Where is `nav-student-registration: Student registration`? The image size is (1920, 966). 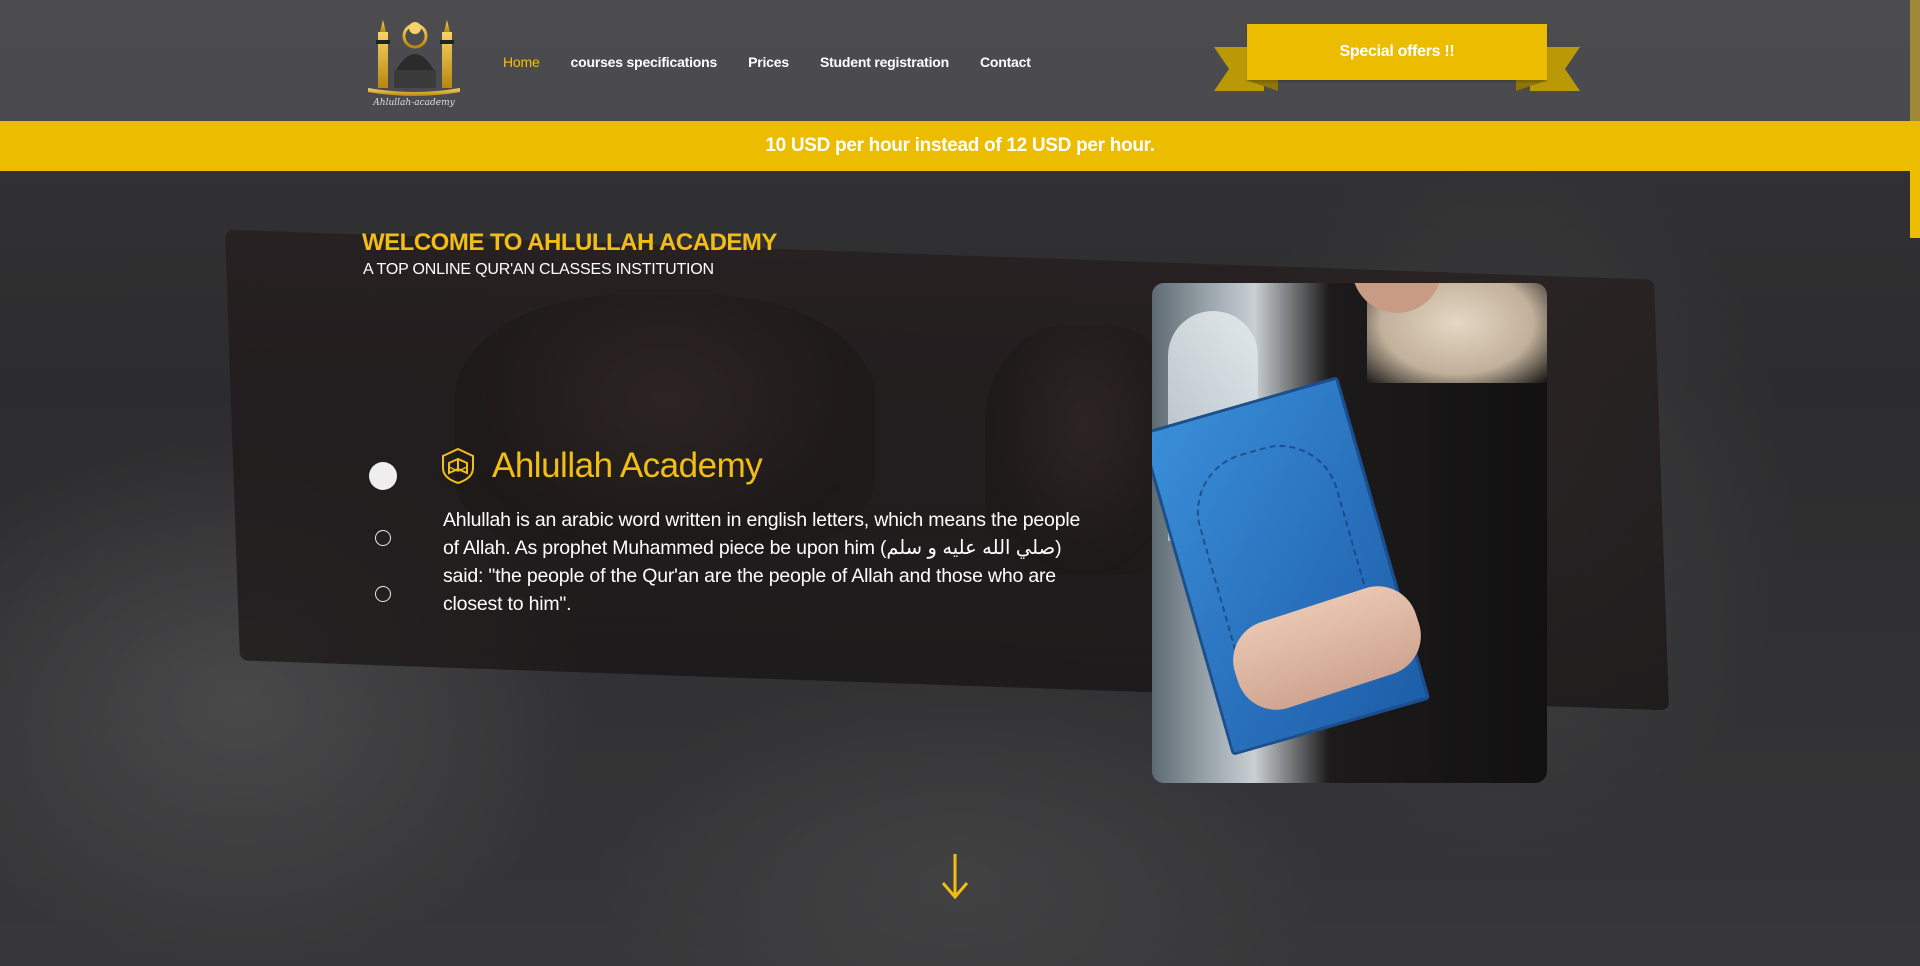
nav-student-registration: Student registration is located at coordinates (884, 62).